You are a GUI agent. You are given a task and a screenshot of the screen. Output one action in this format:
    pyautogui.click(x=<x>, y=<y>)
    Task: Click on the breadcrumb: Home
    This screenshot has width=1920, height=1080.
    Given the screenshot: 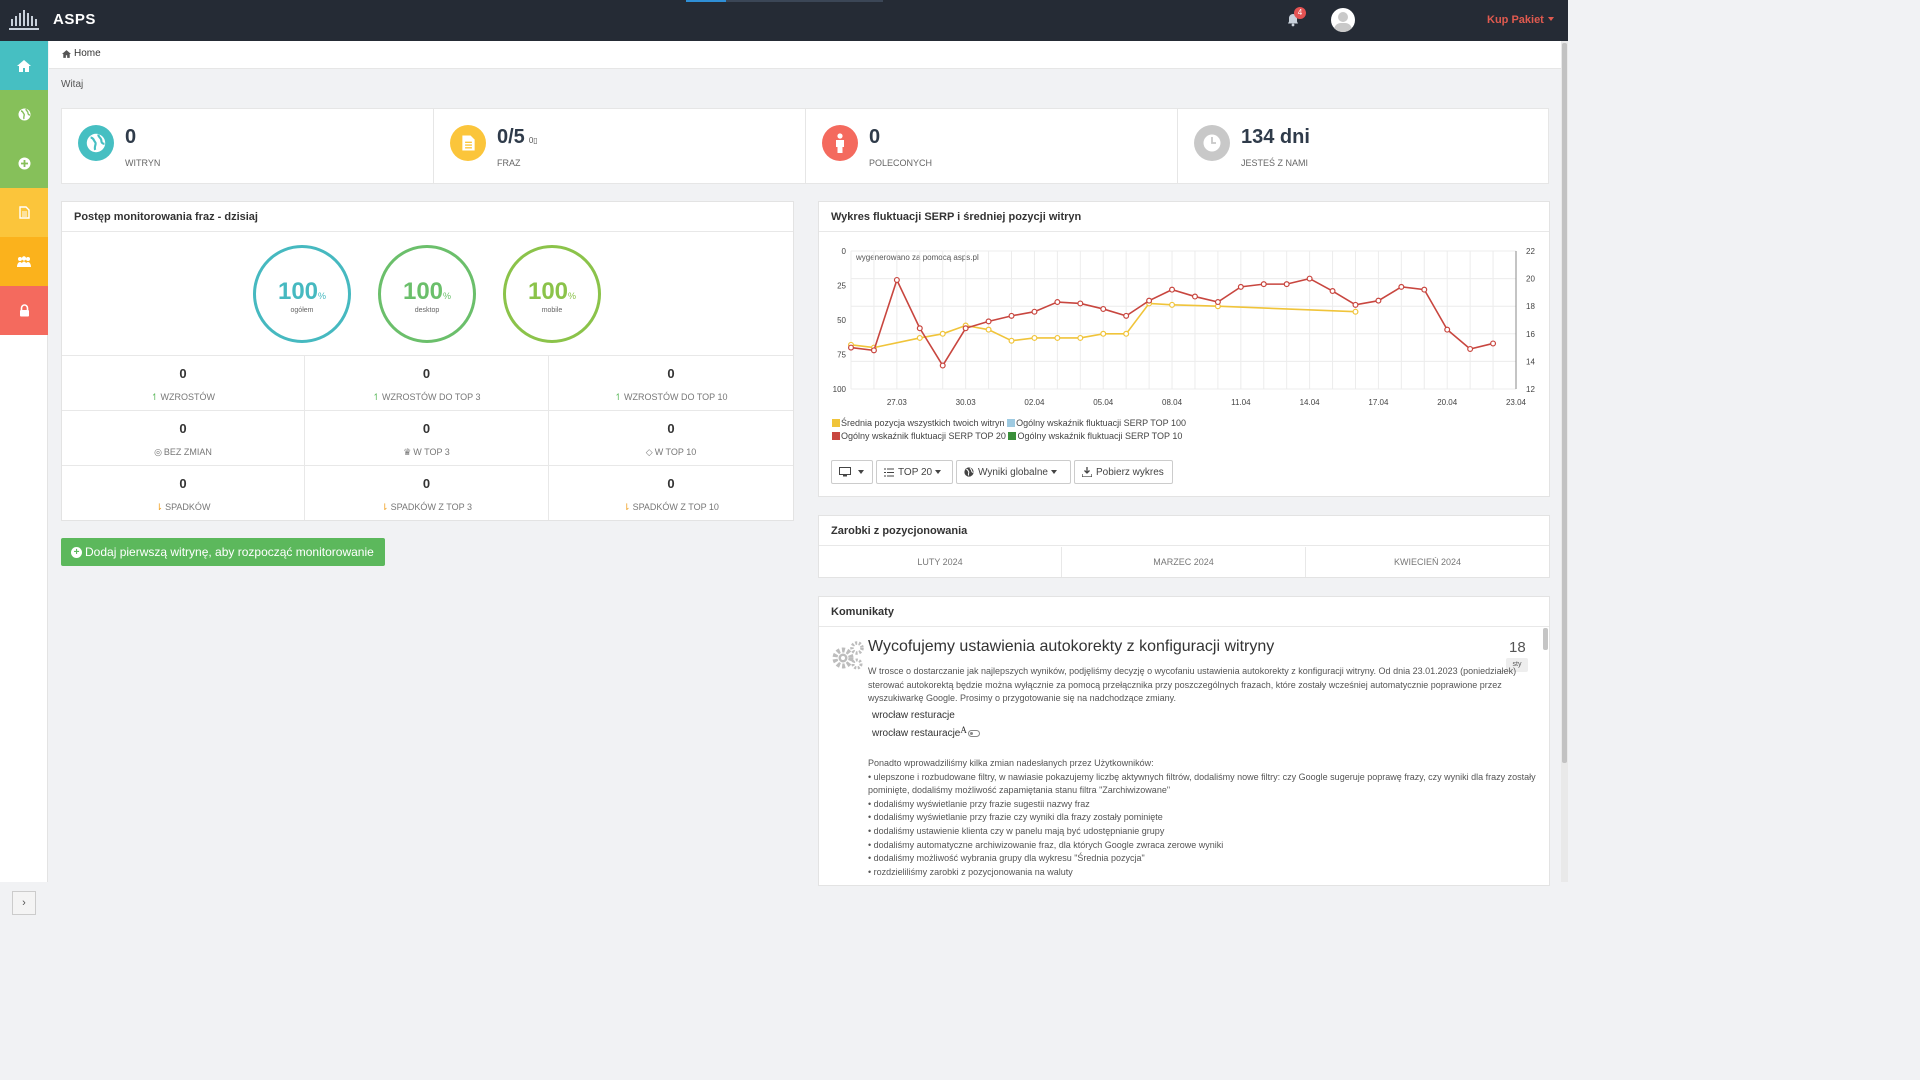 What is the action you would take?
    pyautogui.click(x=81, y=53)
    